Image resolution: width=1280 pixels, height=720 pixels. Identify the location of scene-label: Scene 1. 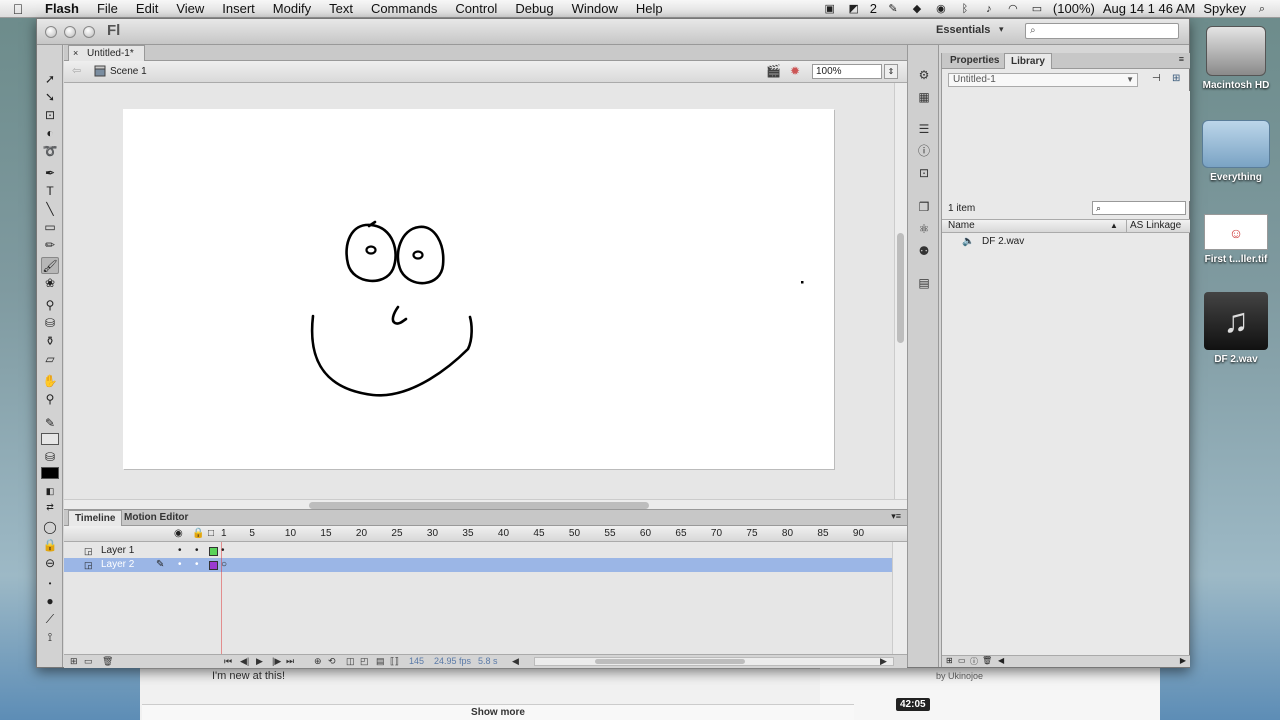
(128, 71).